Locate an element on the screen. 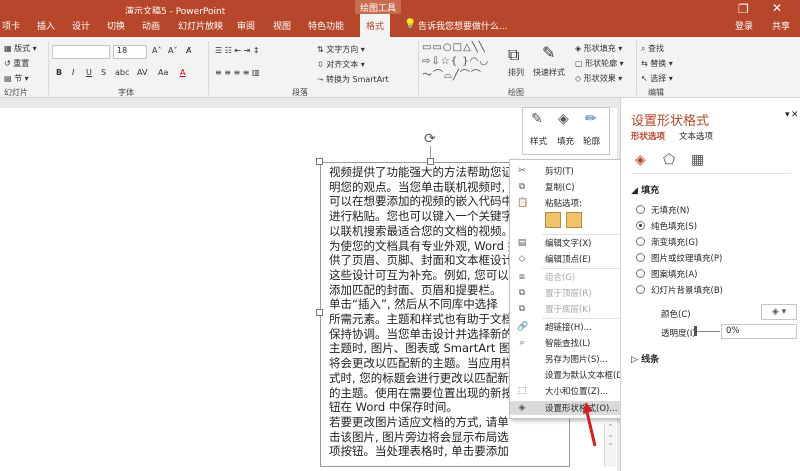 Image resolution: width=800 pixels, height=471 pixels. select-button: ↖ 选择 ▾ is located at coordinates (657, 78).